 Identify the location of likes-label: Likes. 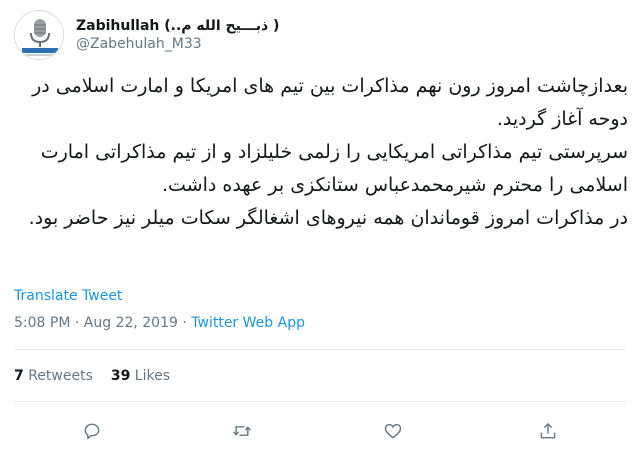
(150, 376).